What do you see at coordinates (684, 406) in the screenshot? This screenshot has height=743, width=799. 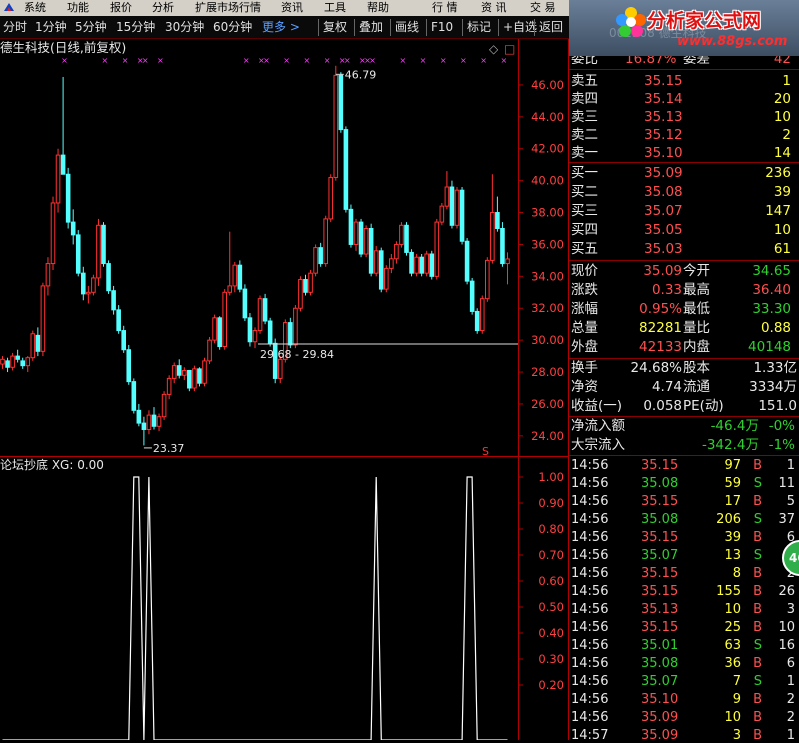 I see `fin-row: 收益(一) 0.058 PE(动) 151.0` at bounding box center [684, 406].